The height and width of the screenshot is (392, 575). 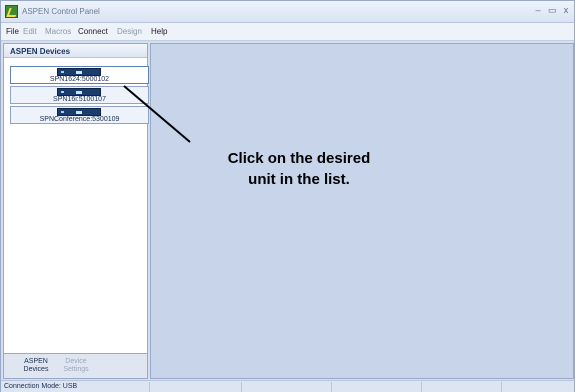 I want to click on callout-pointer-line, so click(x=157, y=114).